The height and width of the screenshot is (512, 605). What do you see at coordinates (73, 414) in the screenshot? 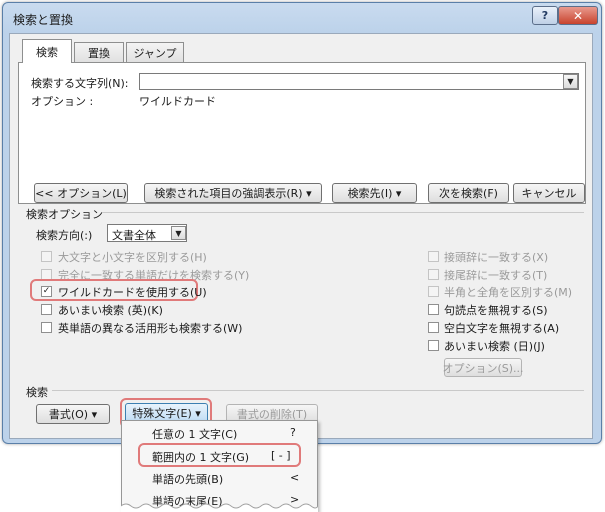
I see `format-button: 書式(O) ▾` at bounding box center [73, 414].